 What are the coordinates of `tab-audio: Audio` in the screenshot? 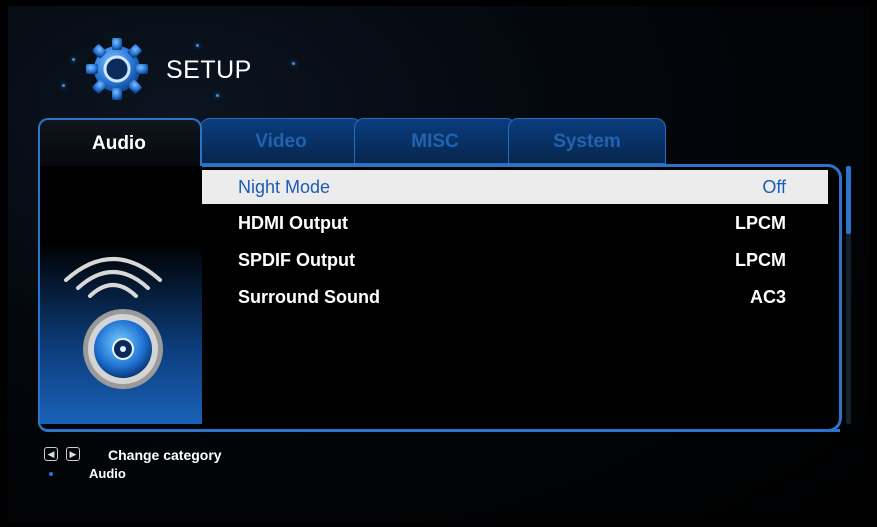 It's located at (120, 143).